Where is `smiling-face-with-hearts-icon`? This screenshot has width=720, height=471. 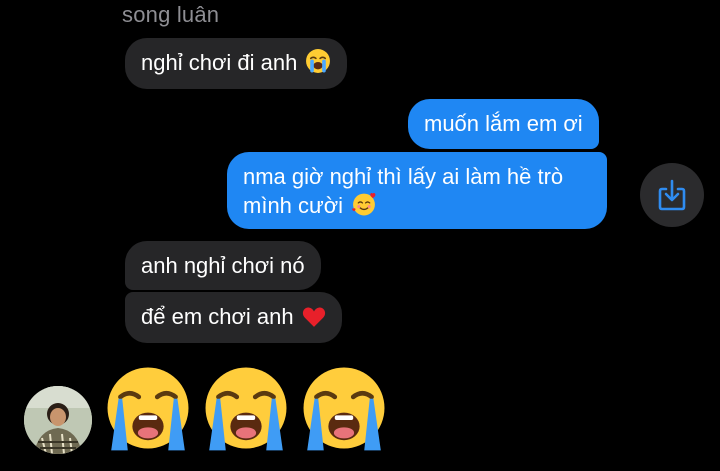
smiling-face-with-hearts-icon is located at coordinates (364, 204).